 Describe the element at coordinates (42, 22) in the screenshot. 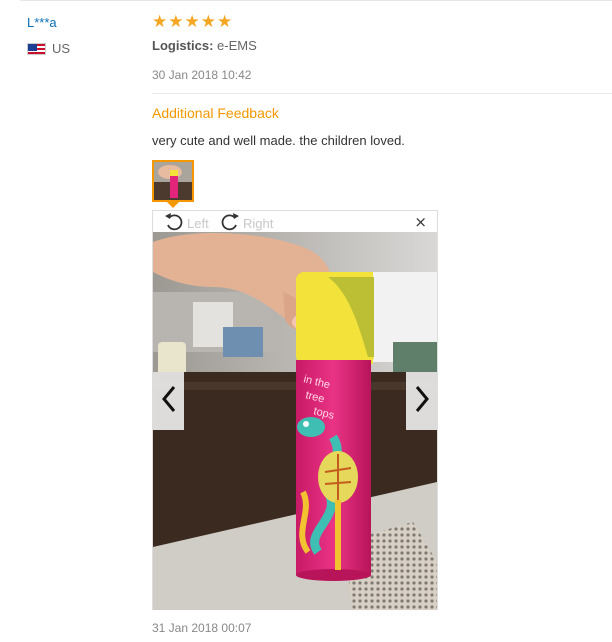

I see `reviewer-name: L***a` at that location.